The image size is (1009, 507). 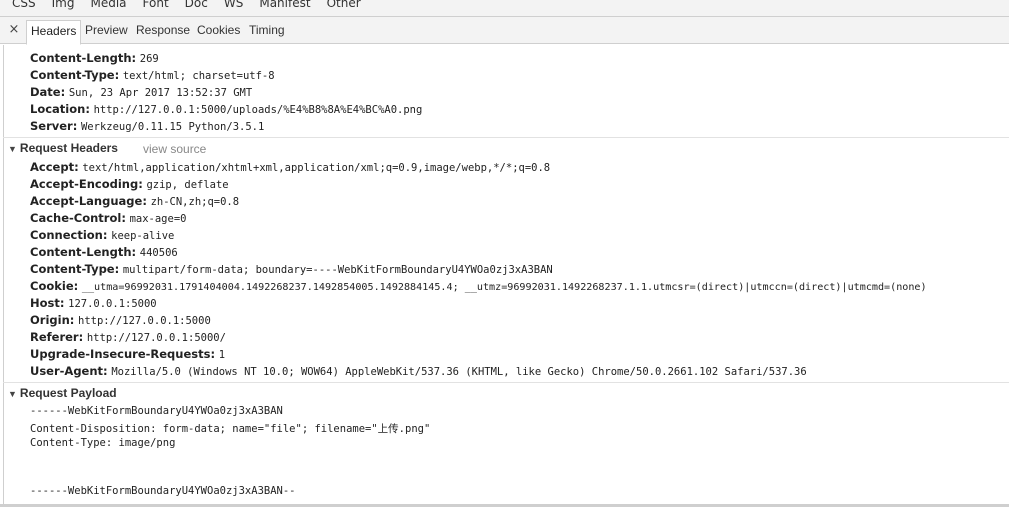 What do you see at coordinates (233, 5) in the screenshot?
I see `filter-ws: WS` at bounding box center [233, 5].